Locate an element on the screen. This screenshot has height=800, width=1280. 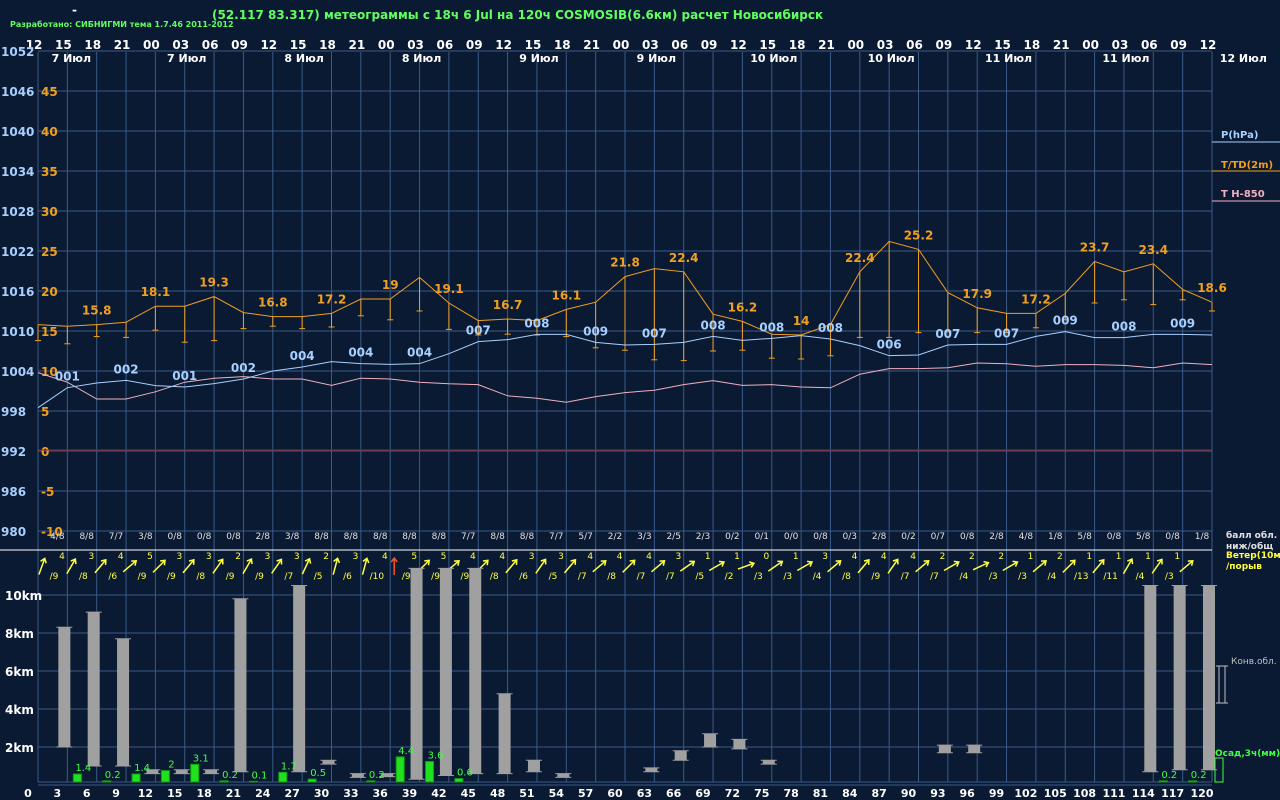
cloud-fraction-value: 3/8 is located at coordinates (292, 537).